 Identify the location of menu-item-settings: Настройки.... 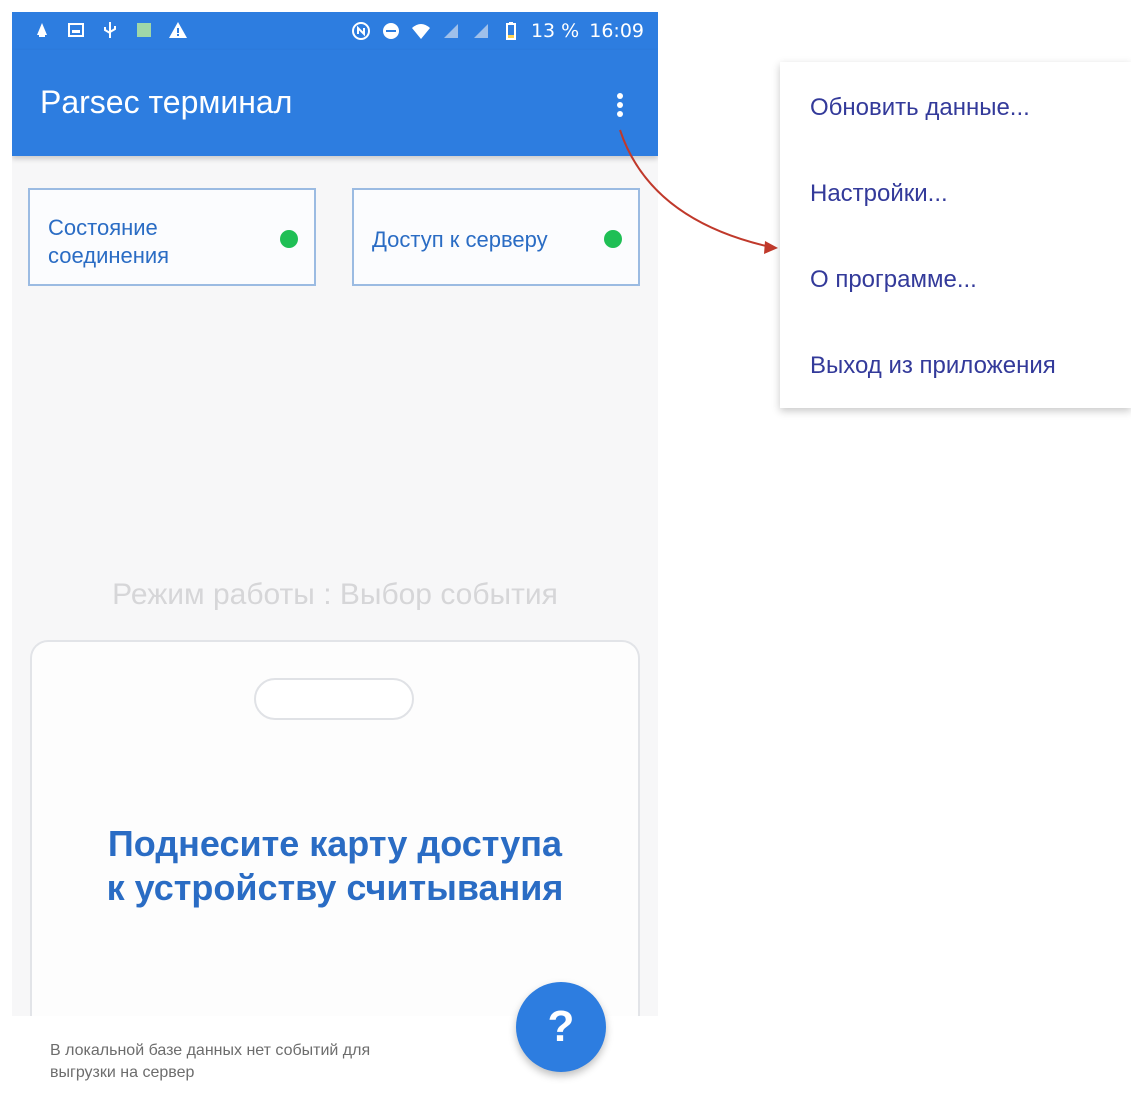
(879, 194).